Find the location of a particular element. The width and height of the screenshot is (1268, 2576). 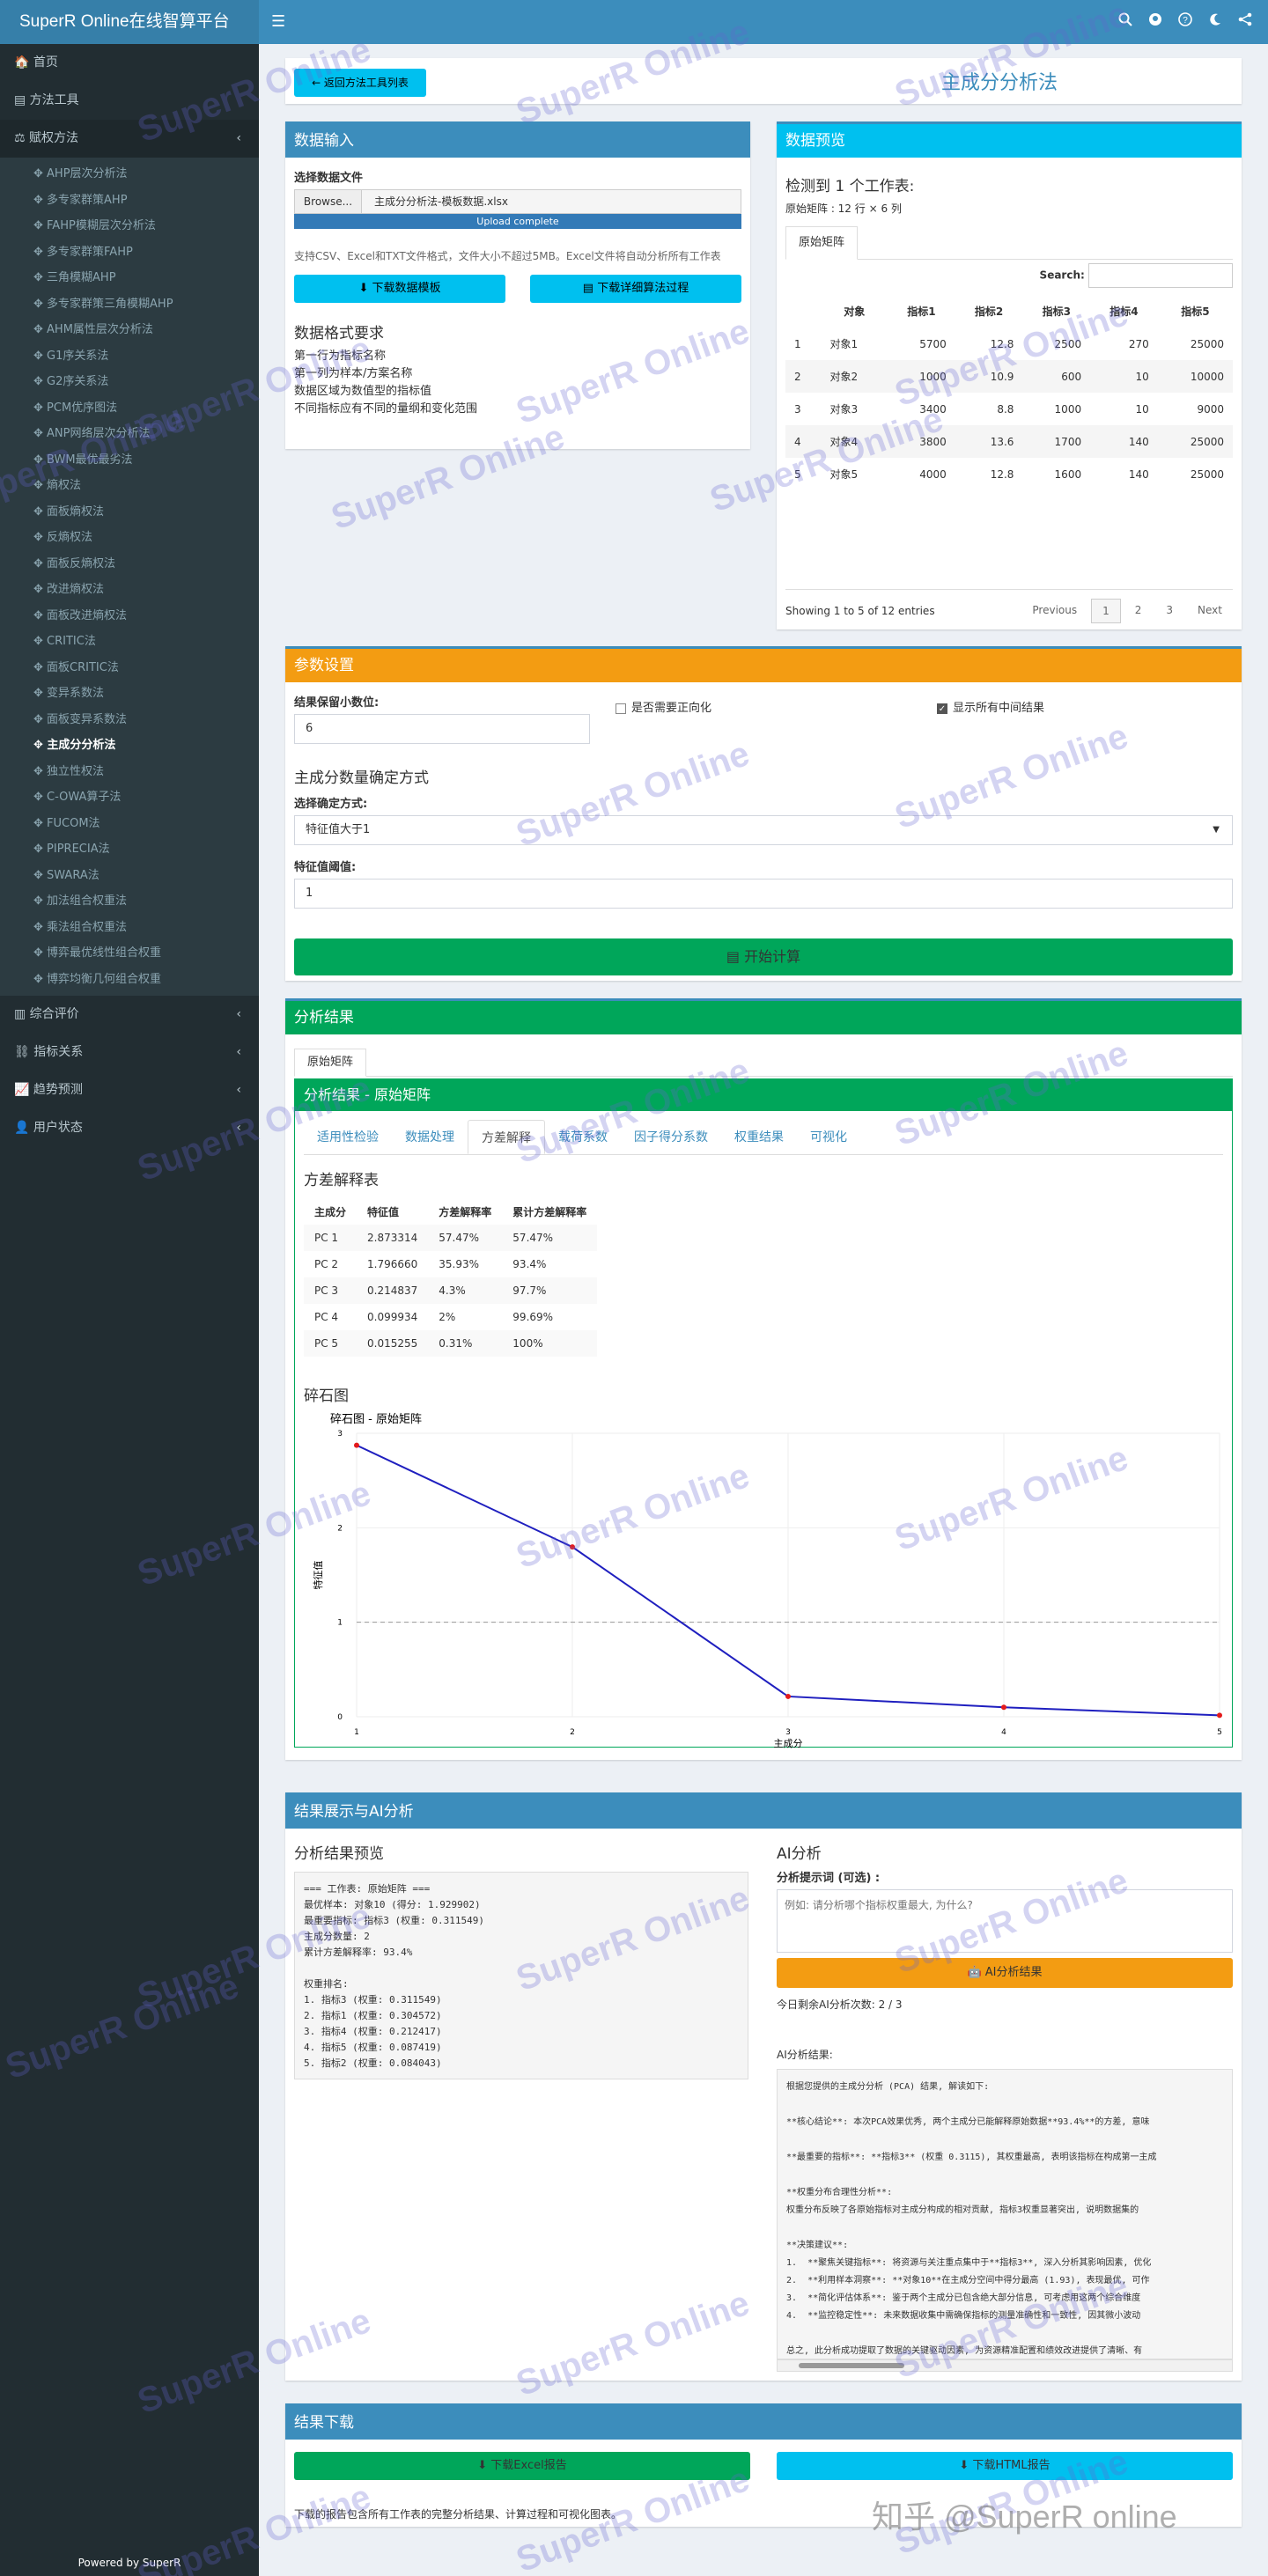

column-header: 对象 is located at coordinates (854, 312).